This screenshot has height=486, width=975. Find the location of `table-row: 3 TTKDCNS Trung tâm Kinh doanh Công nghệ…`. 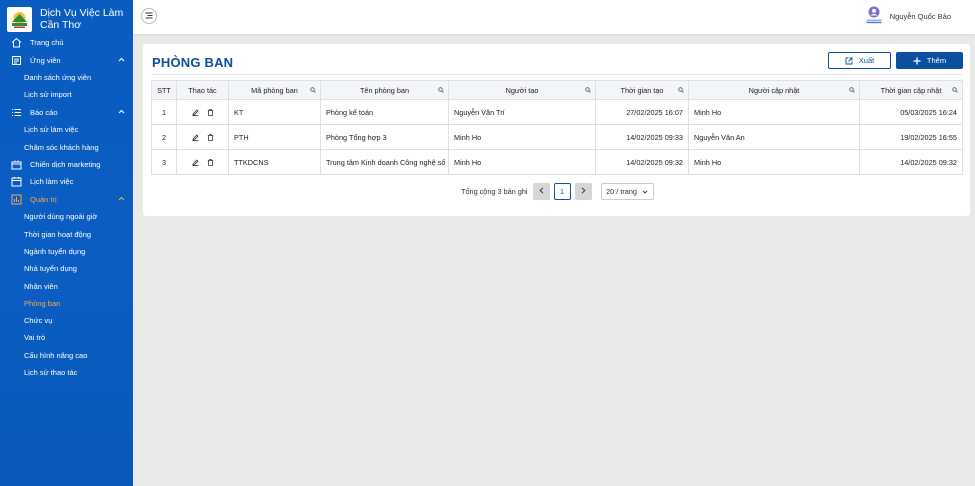

table-row: 3 TTKDCNS Trung tâm Kinh doanh Công nghệ… is located at coordinates (557, 162).